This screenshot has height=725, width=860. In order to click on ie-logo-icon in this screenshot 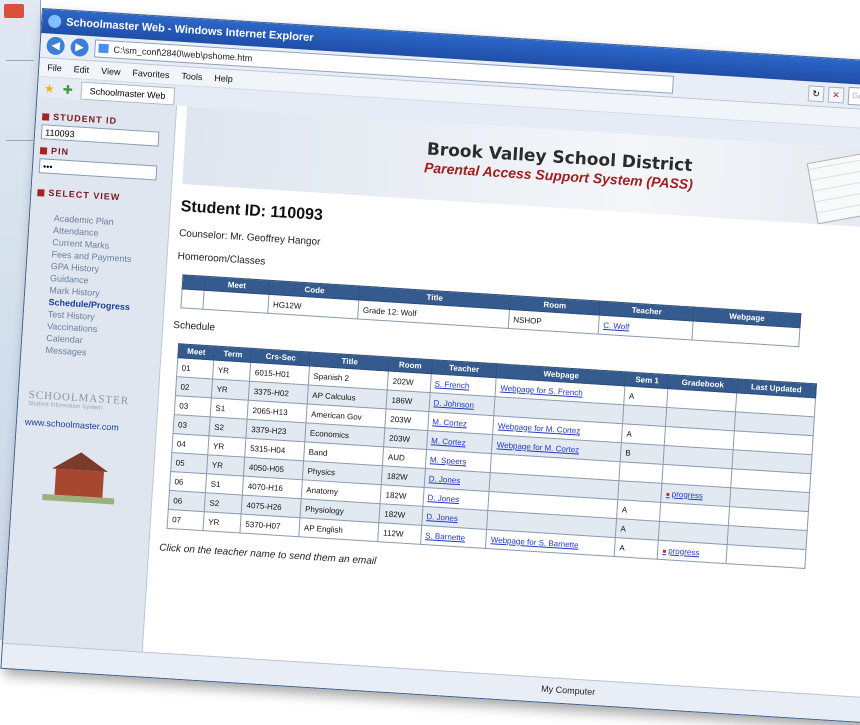, I will do `click(54, 21)`.